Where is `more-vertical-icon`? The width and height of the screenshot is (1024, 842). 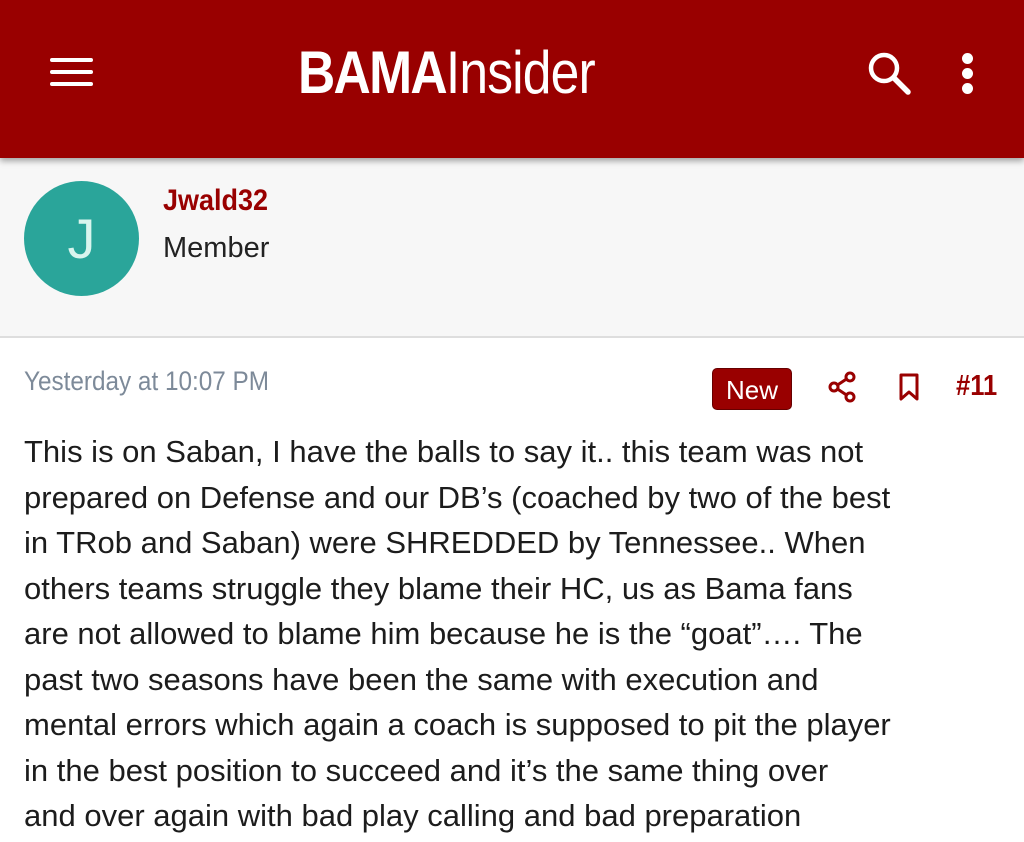 more-vertical-icon is located at coordinates (968, 74).